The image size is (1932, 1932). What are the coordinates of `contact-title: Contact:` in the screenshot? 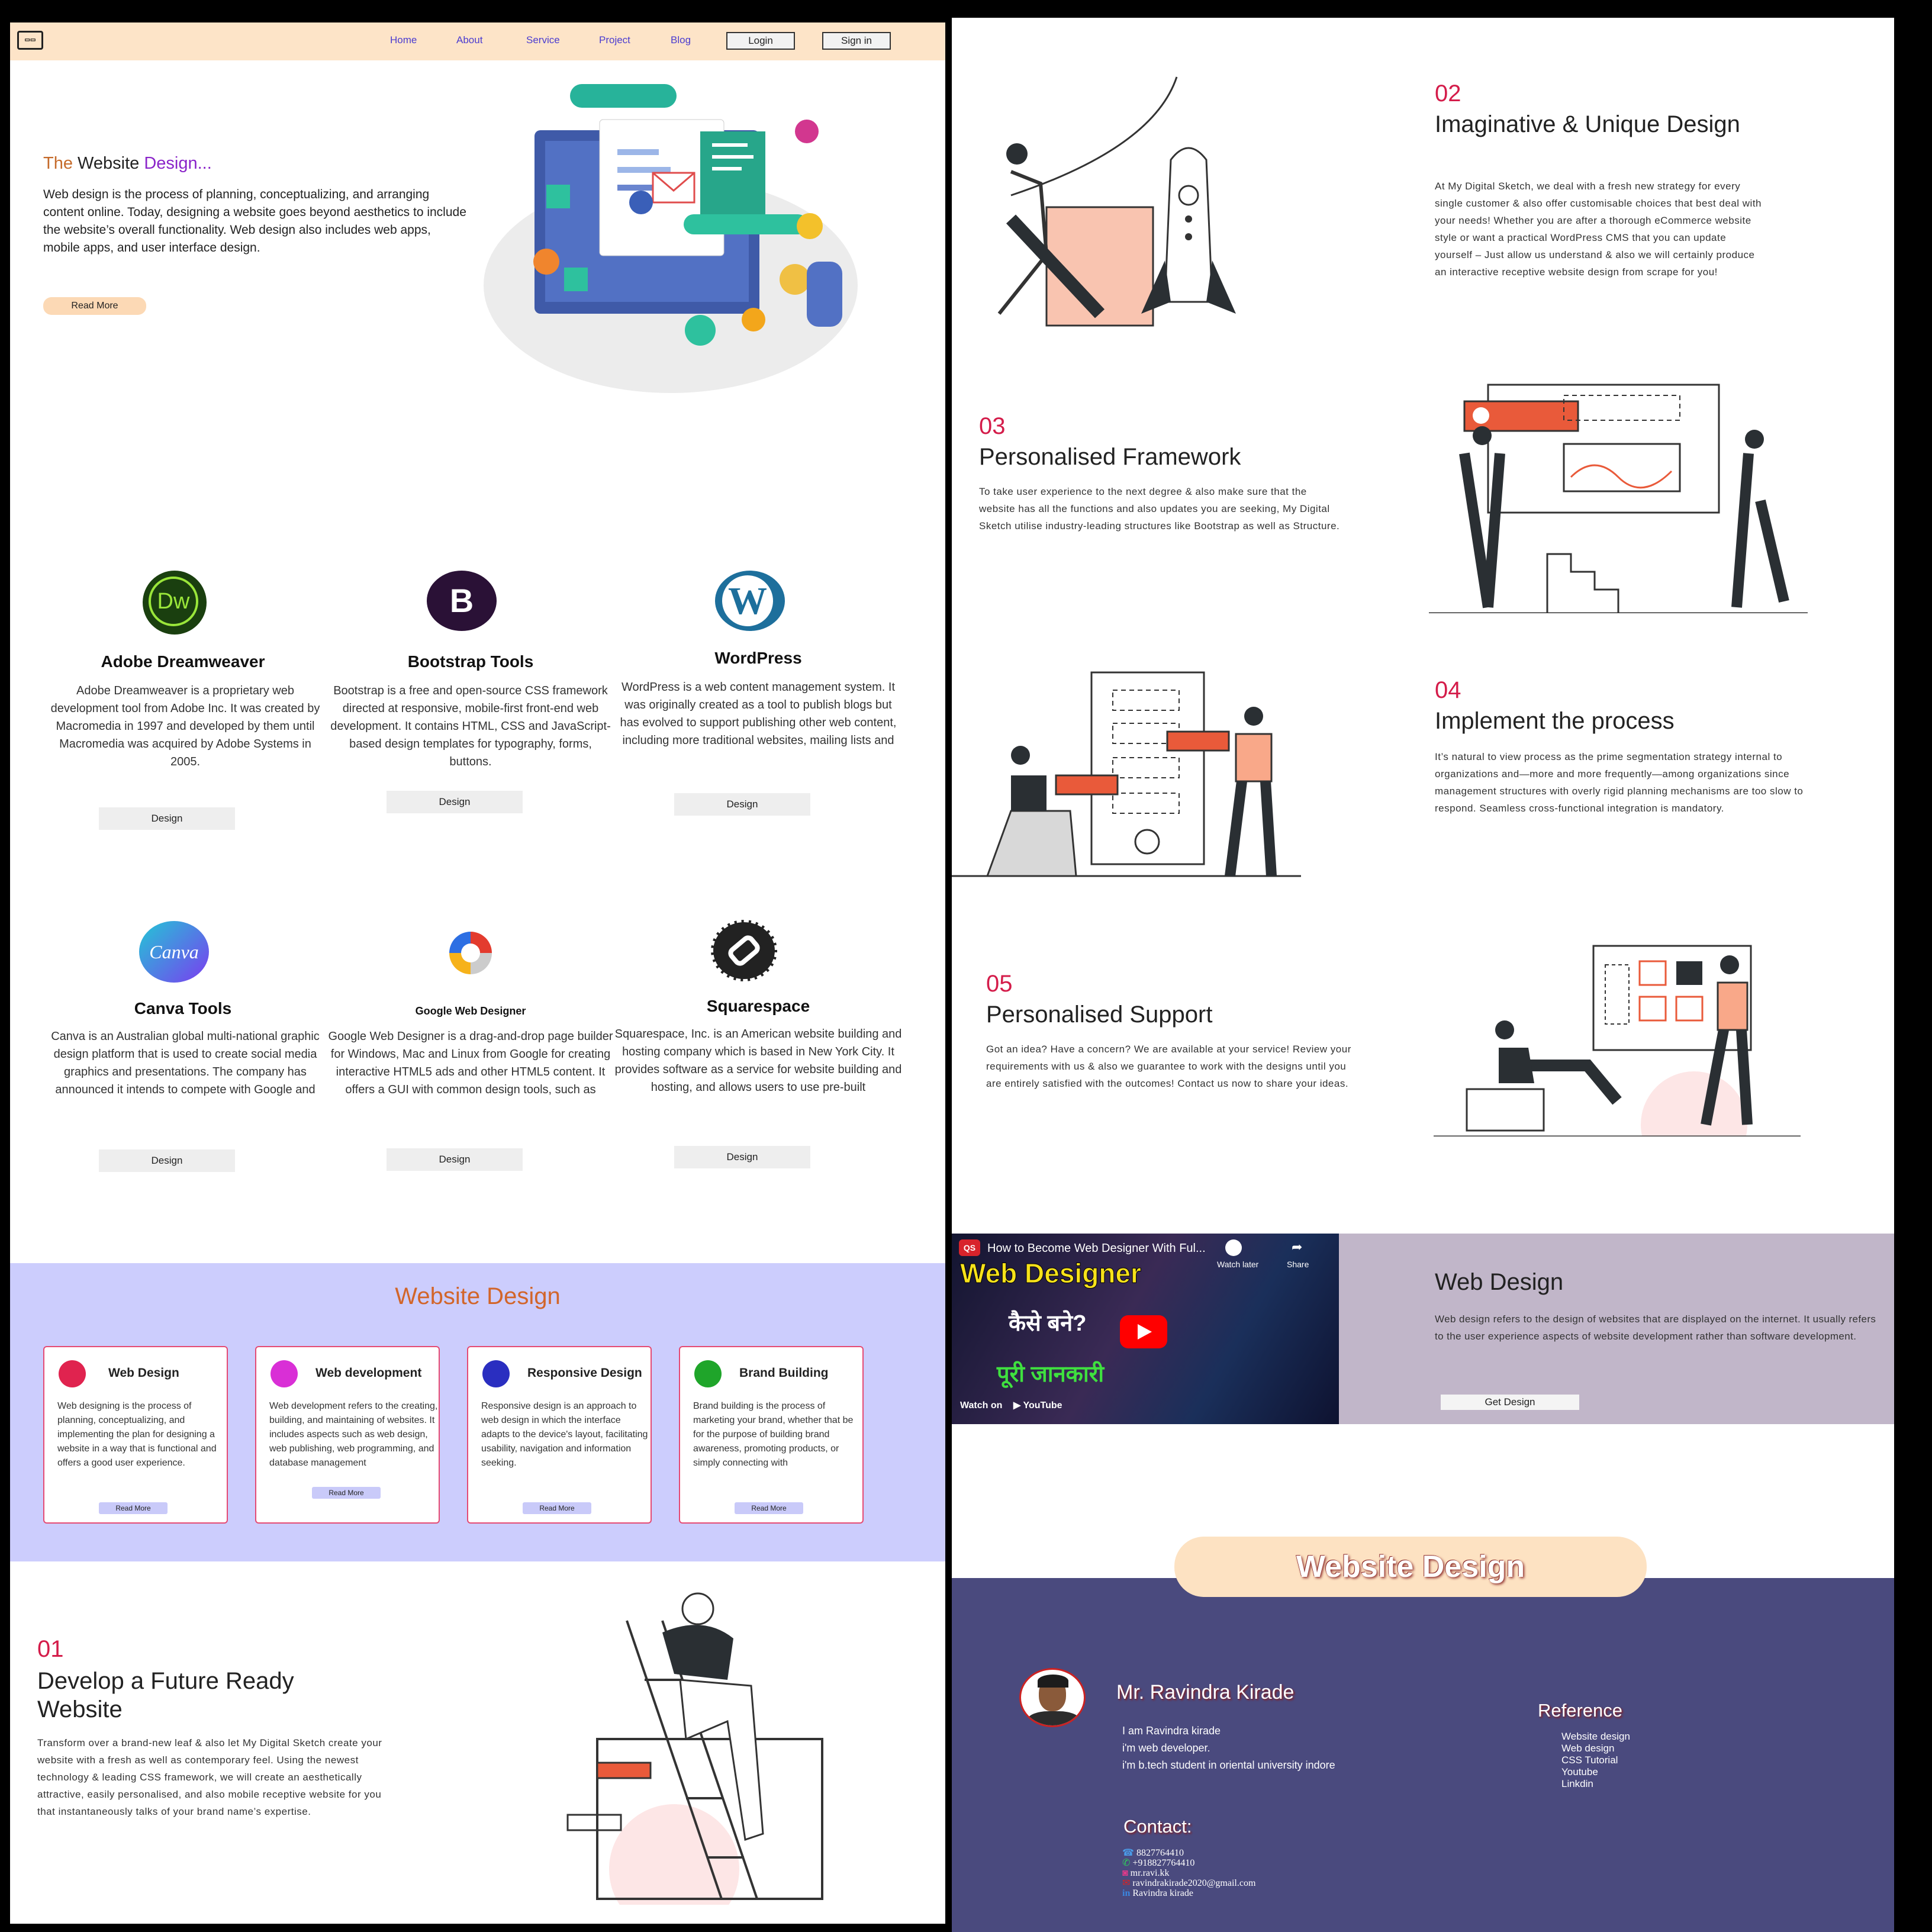 It's located at (1157, 1827).